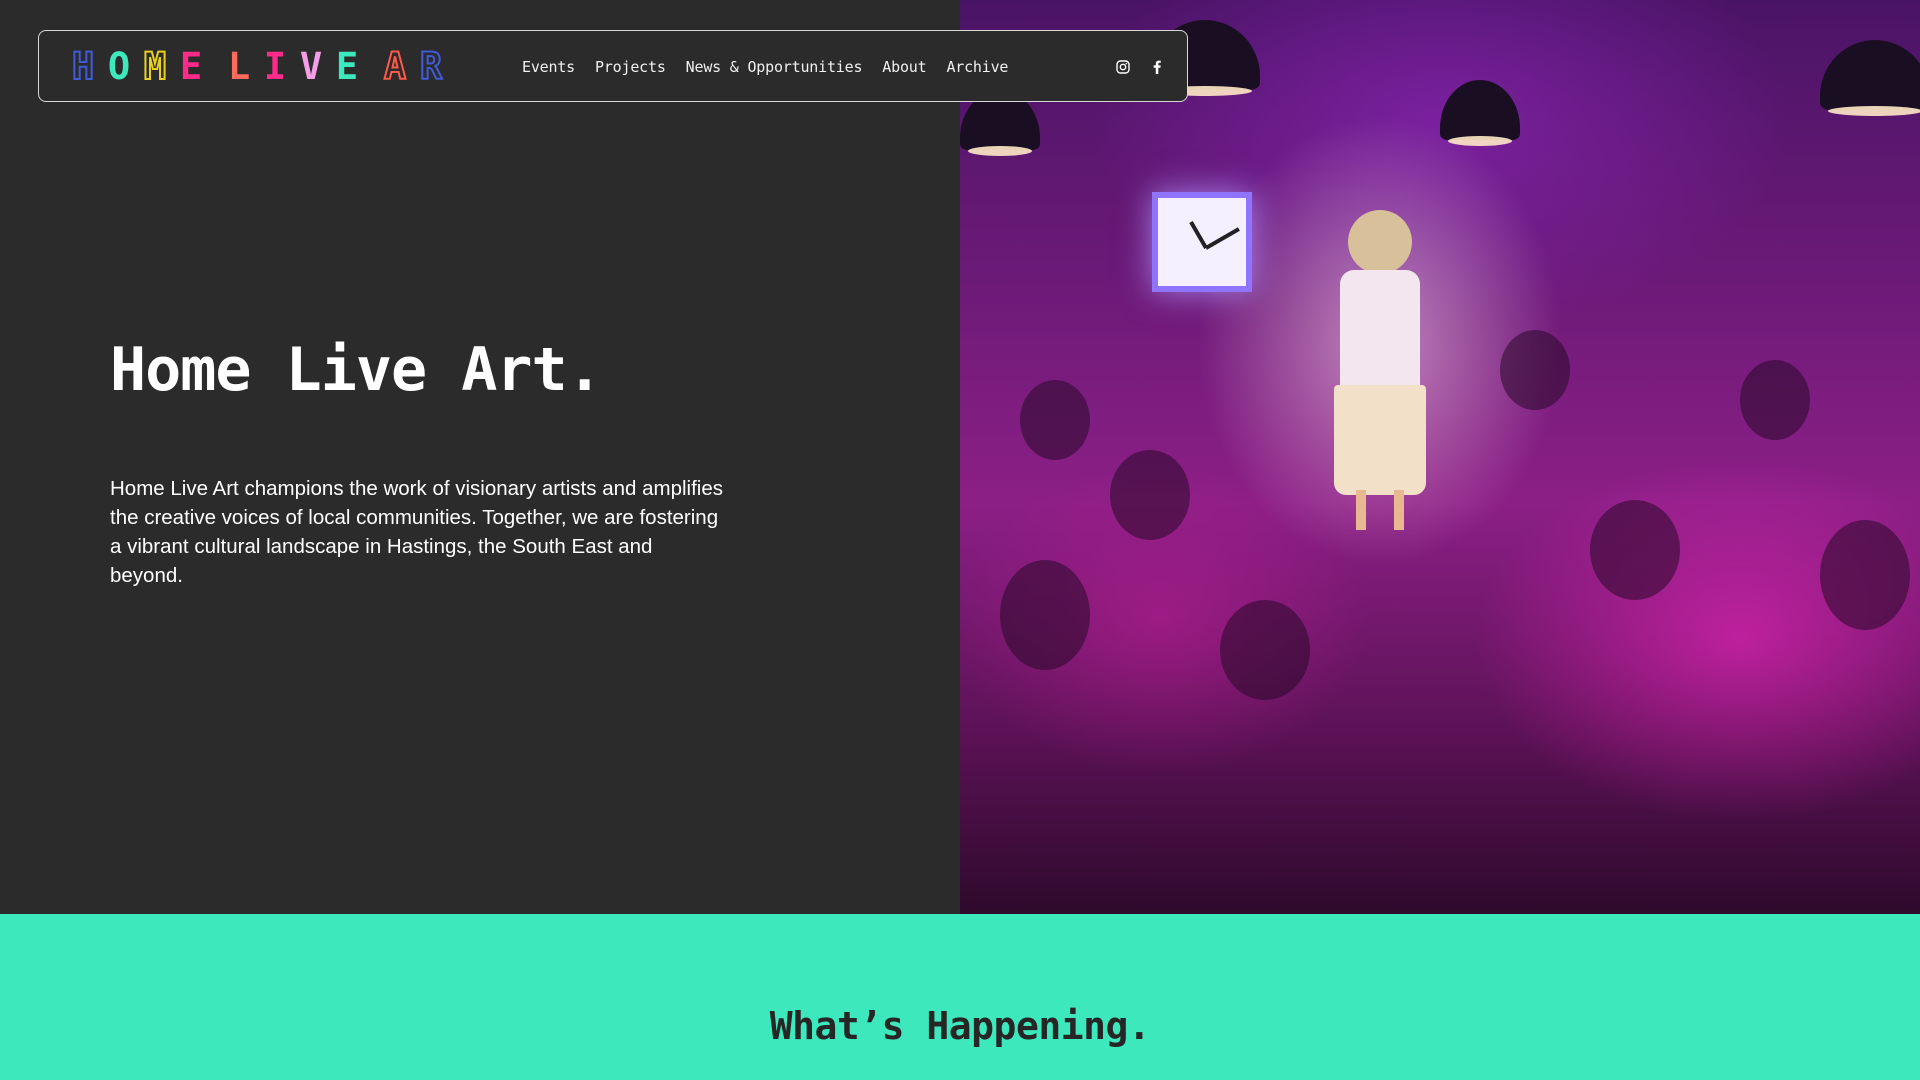 The height and width of the screenshot is (1080, 1920). What do you see at coordinates (774, 67) in the screenshot?
I see `nav-link-news-opportunities: News & Opportunities` at bounding box center [774, 67].